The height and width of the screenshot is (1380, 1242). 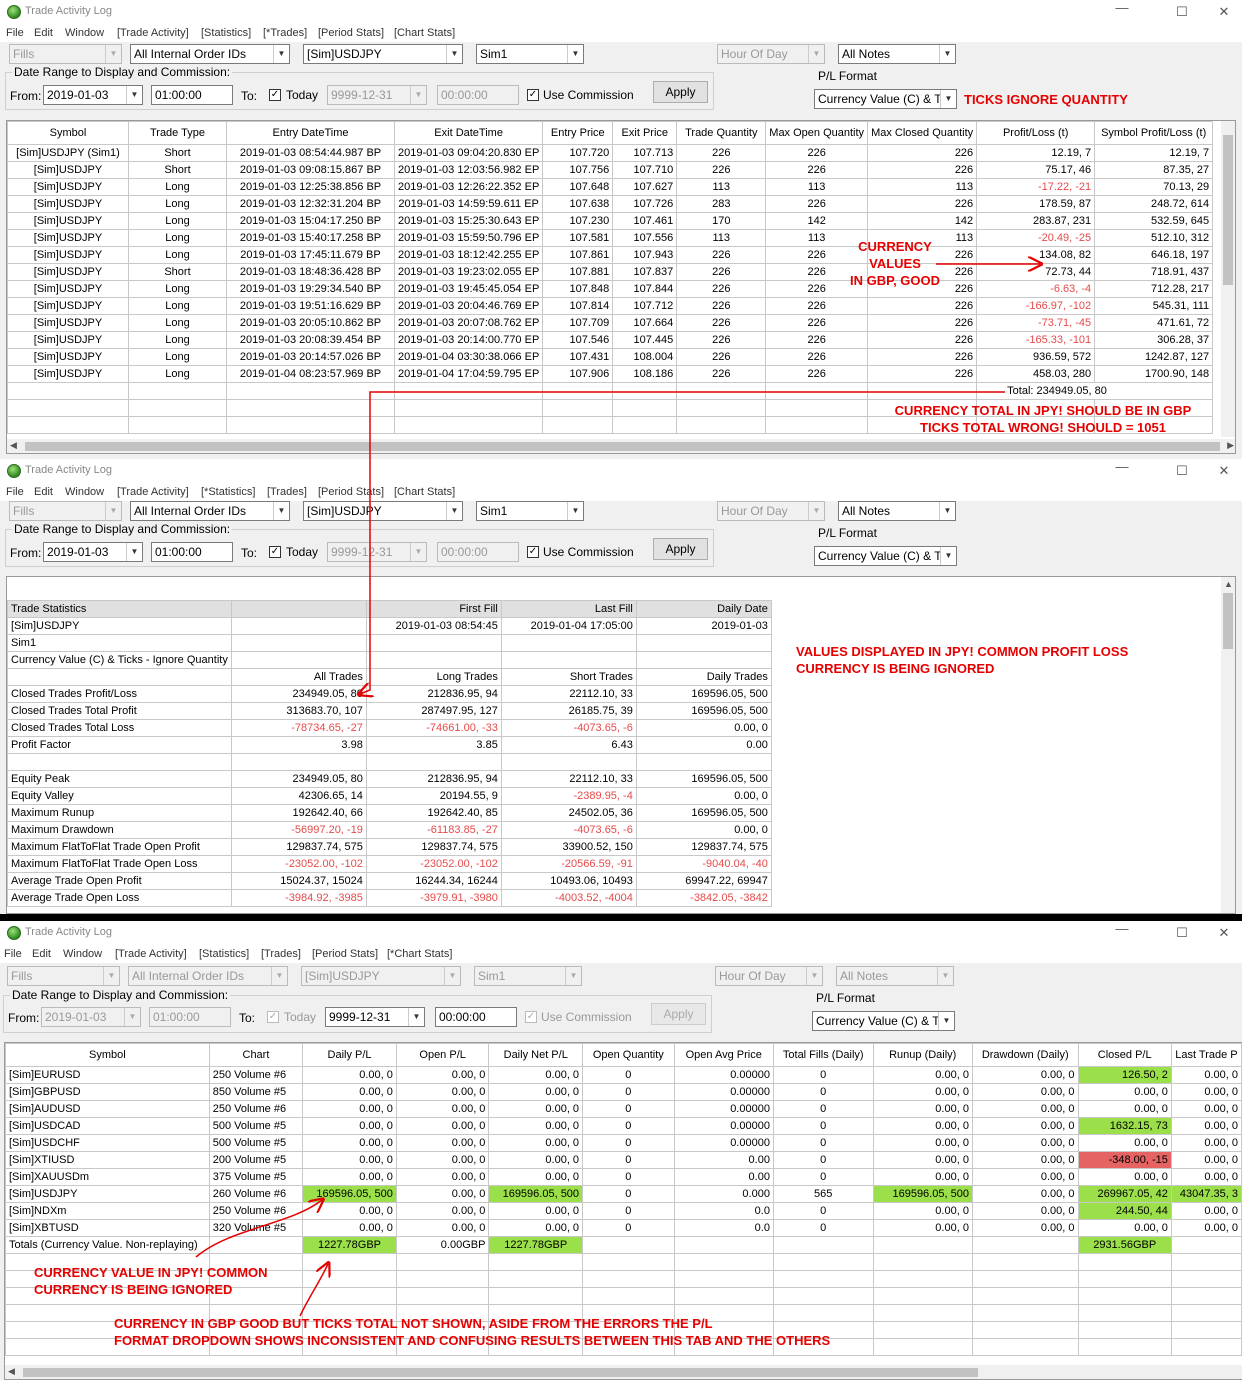 I want to click on arrow-to-totals-gbp, so click(x=313, y=1290).